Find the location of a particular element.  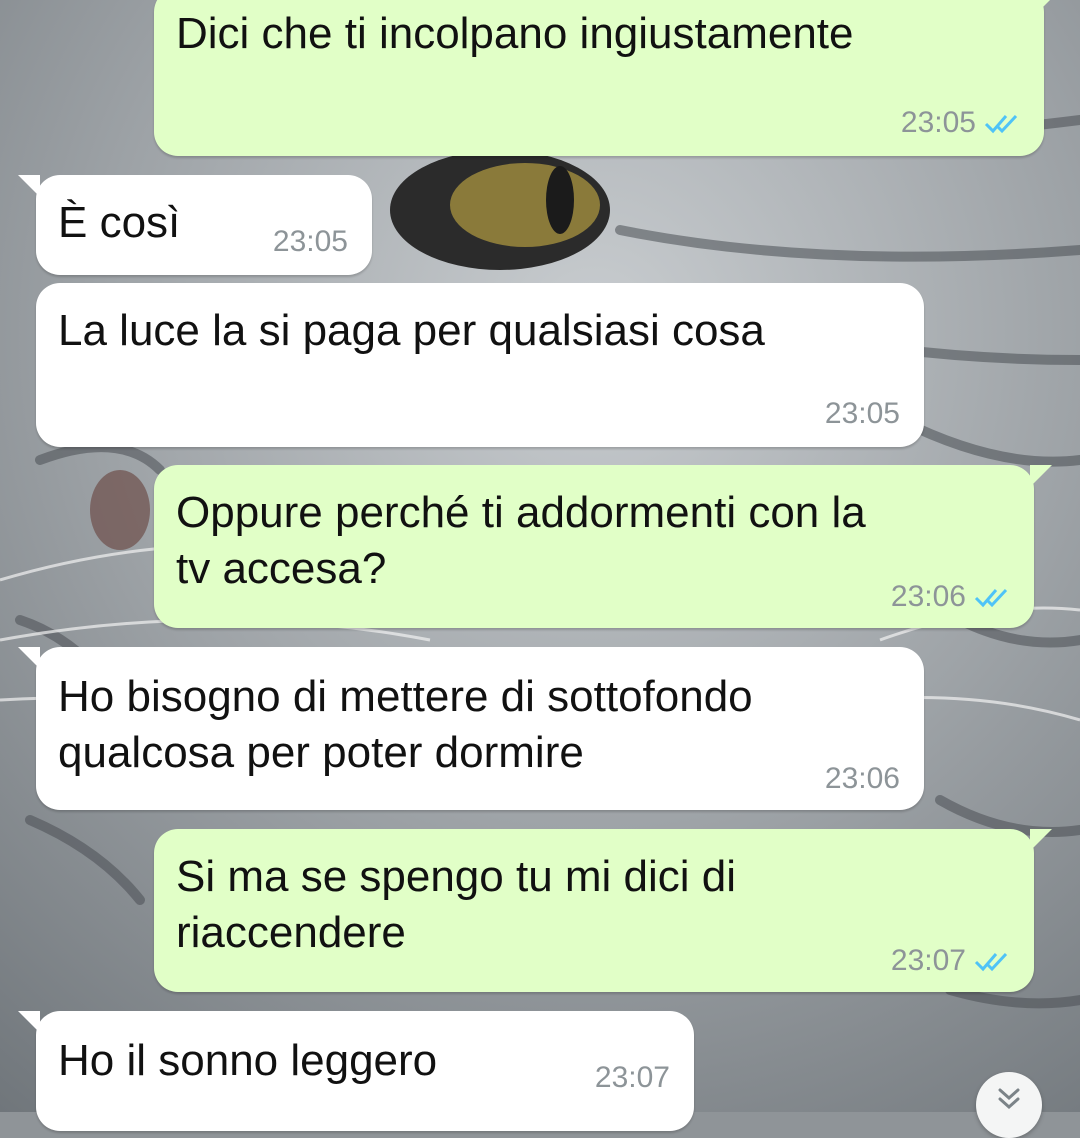

message-text: La luce la si paga per qualsiasi cosa is located at coordinates (411, 330).